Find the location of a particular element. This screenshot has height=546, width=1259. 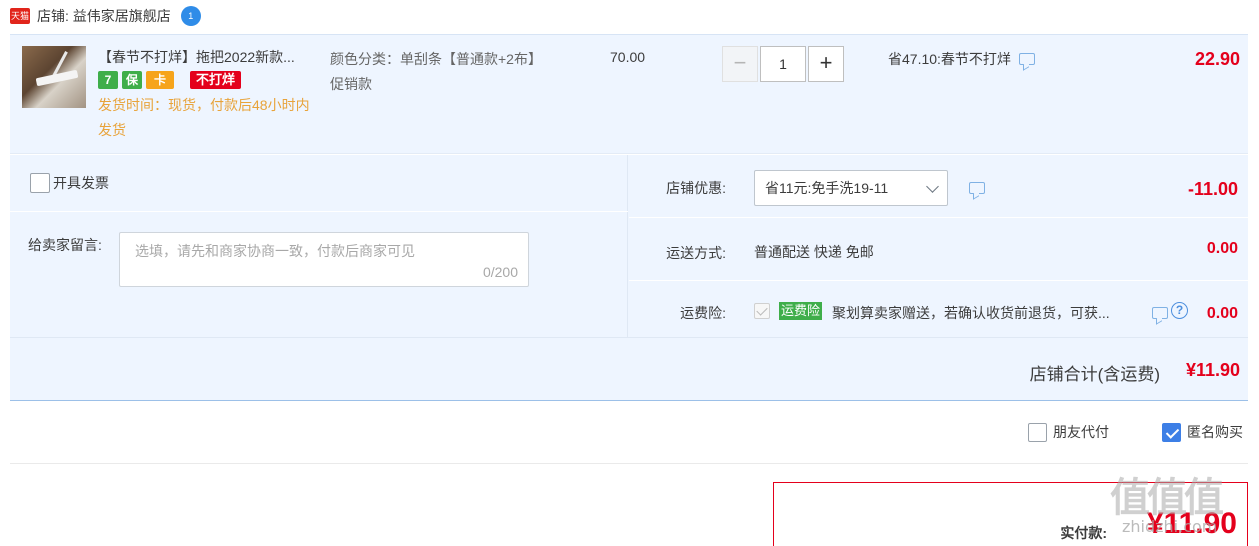

invoice-option: 开具发票 is located at coordinates (69, 183).